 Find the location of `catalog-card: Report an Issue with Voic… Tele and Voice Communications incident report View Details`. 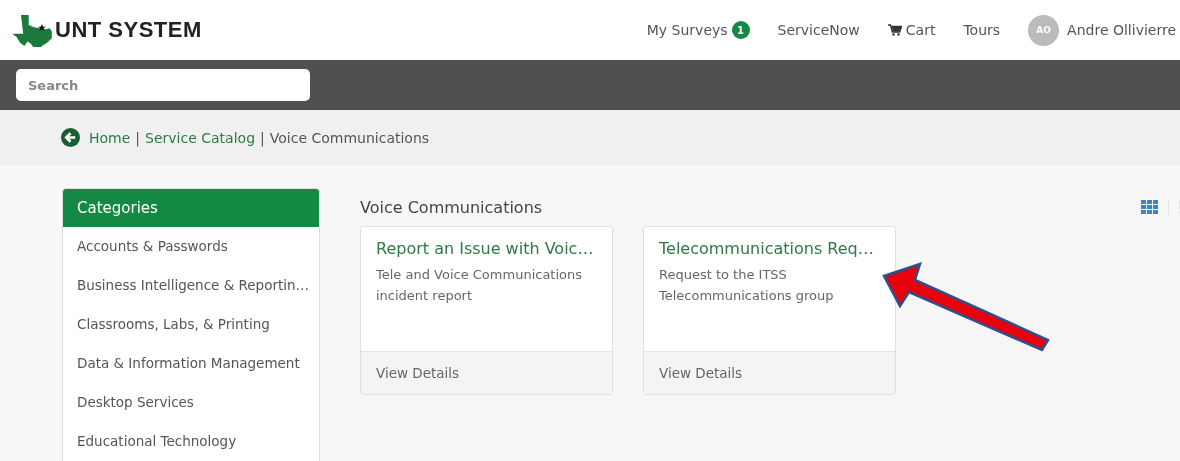

catalog-card: Report an Issue with Voic… Tele and Voice Communications incident report View Details is located at coordinates (486, 310).